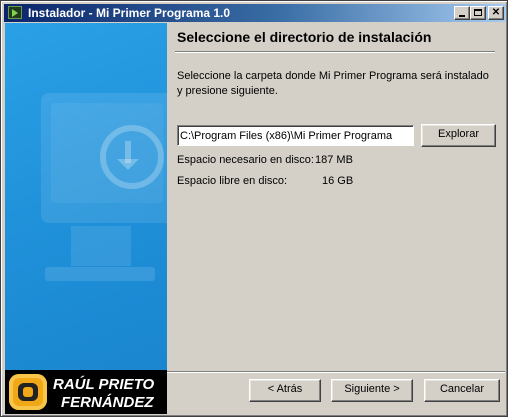 This screenshot has height=417, width=508. I want to click on minimize-button, so click(462, 13).